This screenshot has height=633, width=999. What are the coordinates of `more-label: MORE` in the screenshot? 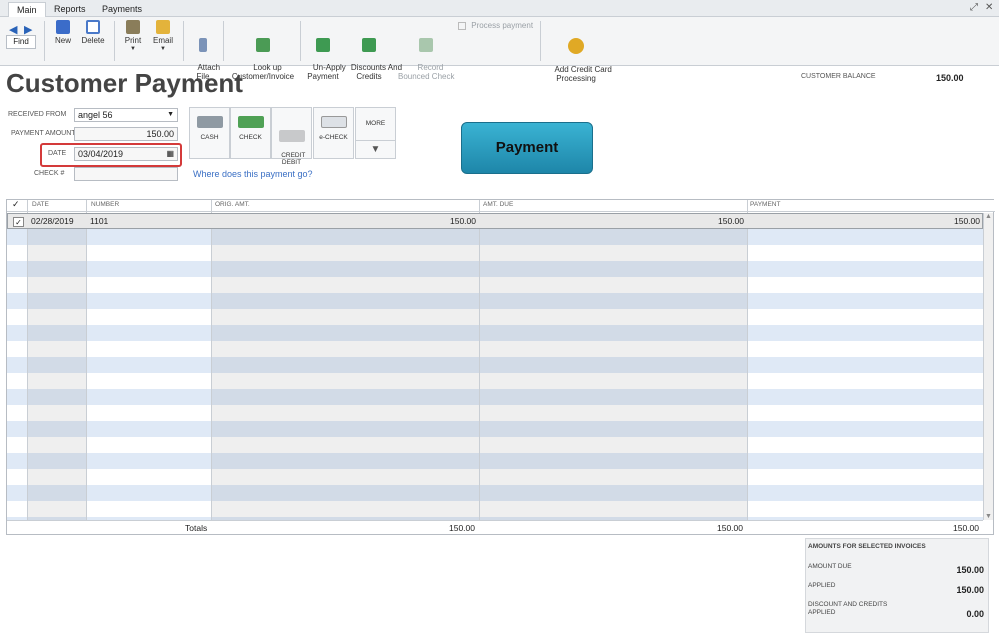 It's located at (375, 123).